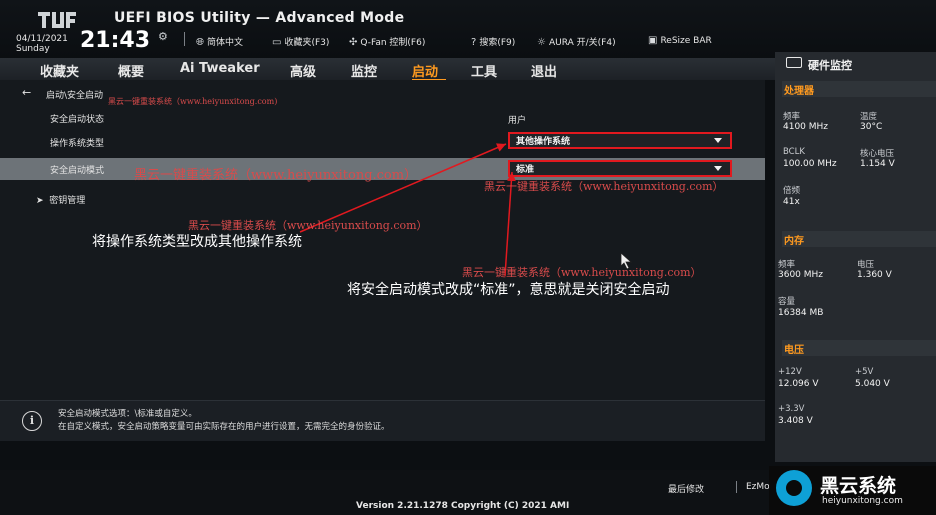 The image size is (936, 515). I want to click on help-line-2: 在自定义模式，安全启动策略变量可由实际存在的用户进行设置，无需完全的身份验证。, so click(224, 427).